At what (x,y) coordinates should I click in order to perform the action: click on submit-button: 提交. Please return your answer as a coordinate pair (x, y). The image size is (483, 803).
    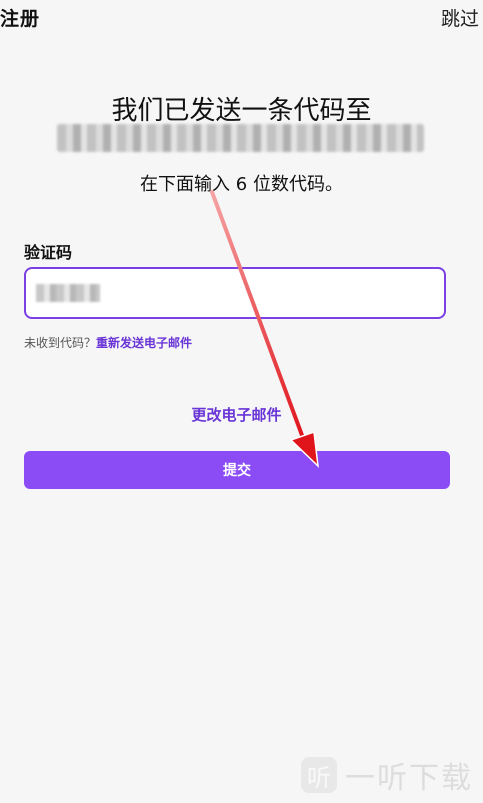
    Looking at the image, I should click on (237, 470).